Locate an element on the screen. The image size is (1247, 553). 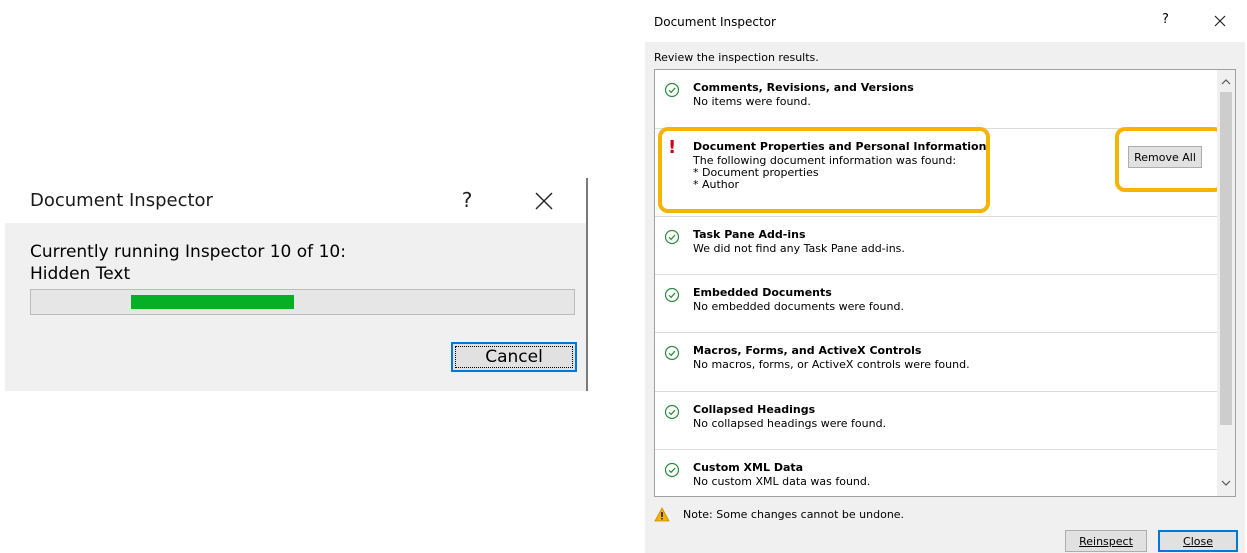
vertical-scrollbar is located at coordinates (1226, 283).